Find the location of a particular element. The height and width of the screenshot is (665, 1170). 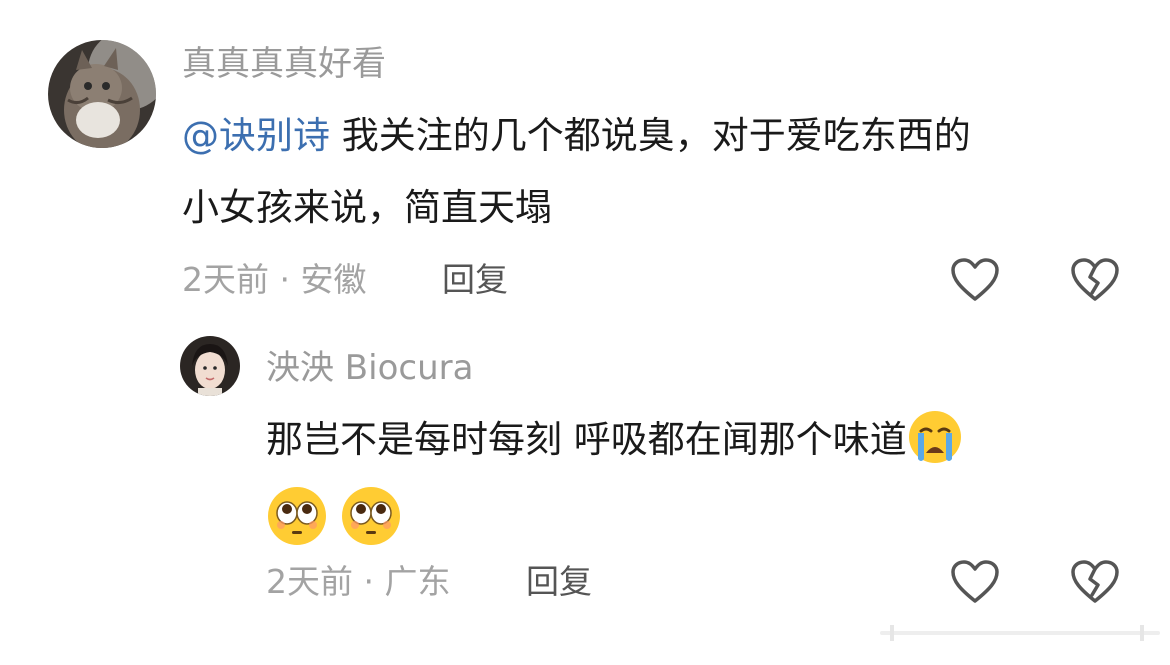

emoji-line is located at coordinates (706, 514).